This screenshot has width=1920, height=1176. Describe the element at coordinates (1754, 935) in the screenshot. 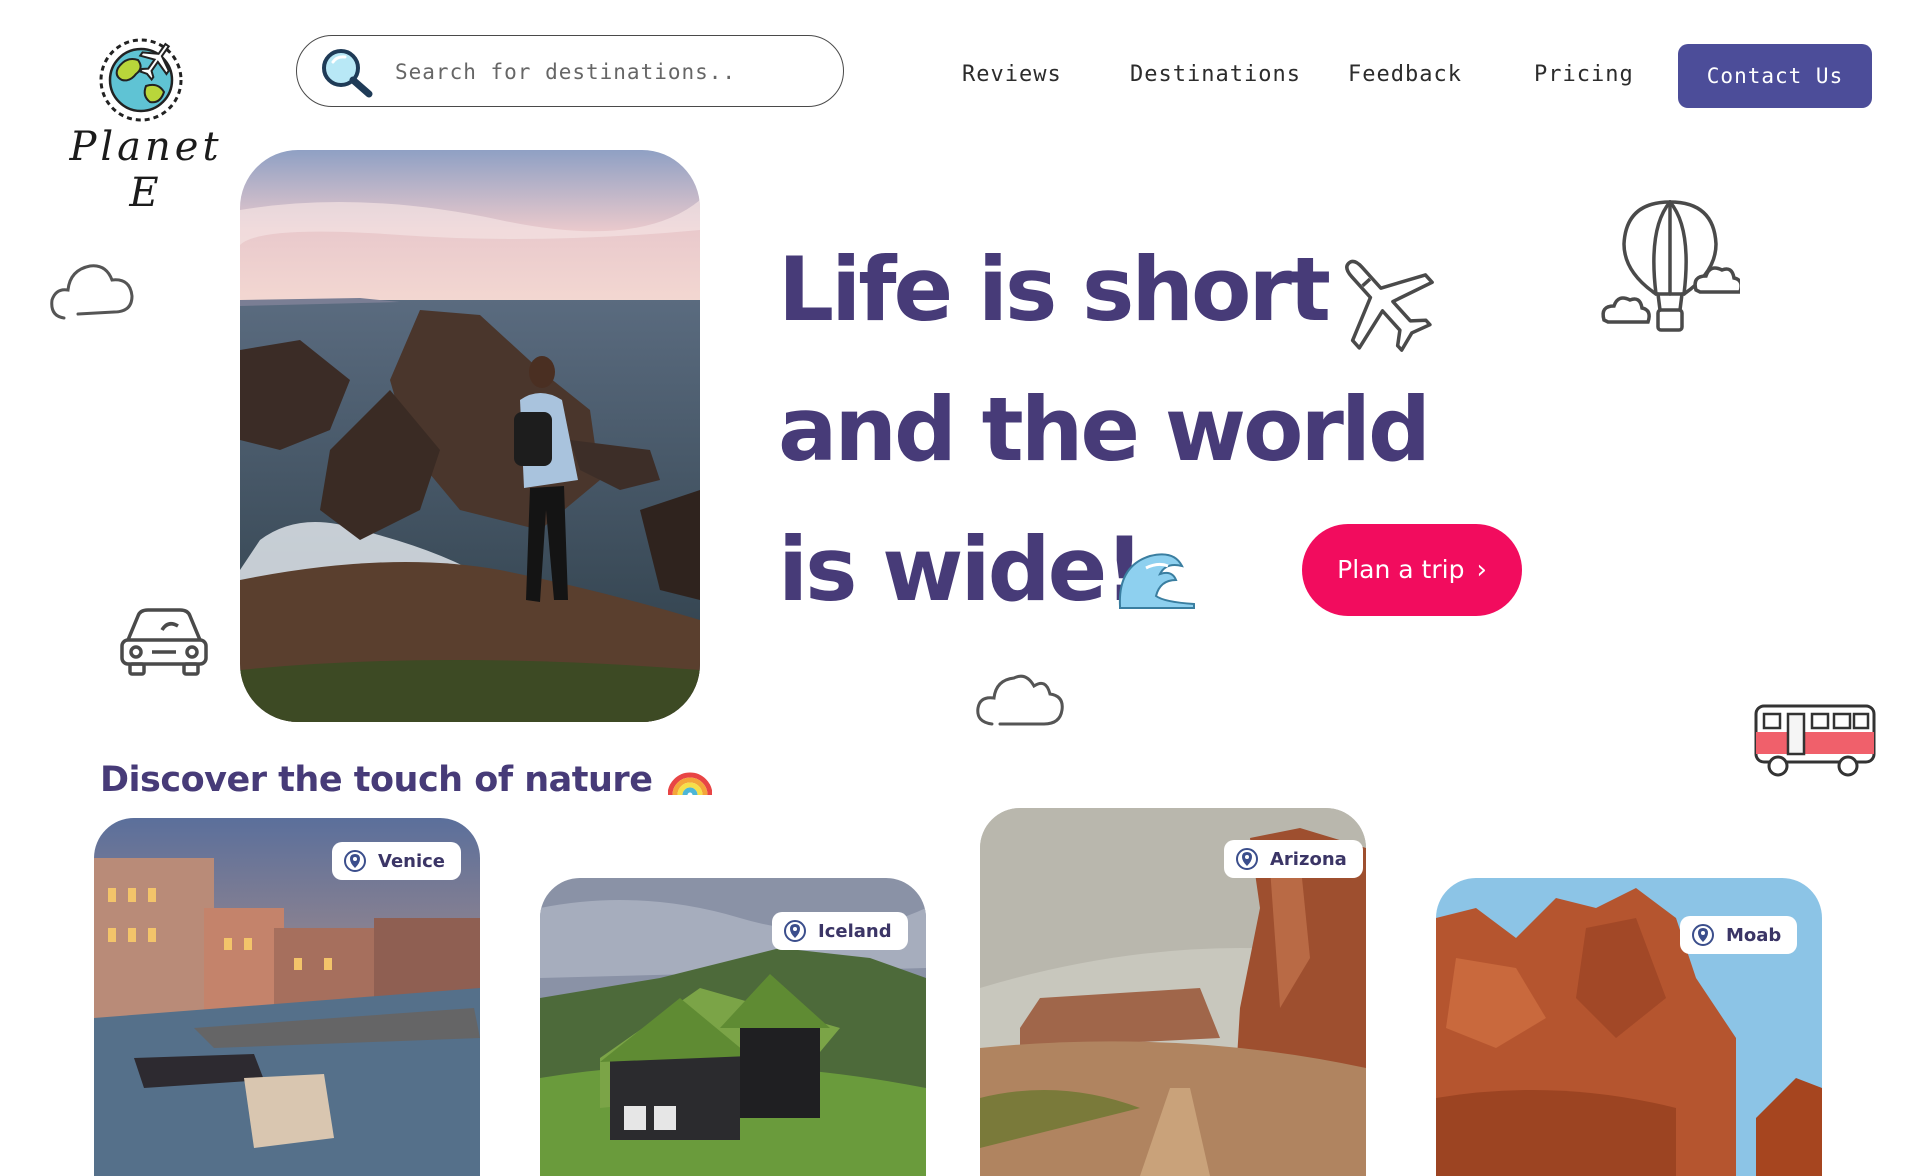

I see `location-label: Moab` at that location.